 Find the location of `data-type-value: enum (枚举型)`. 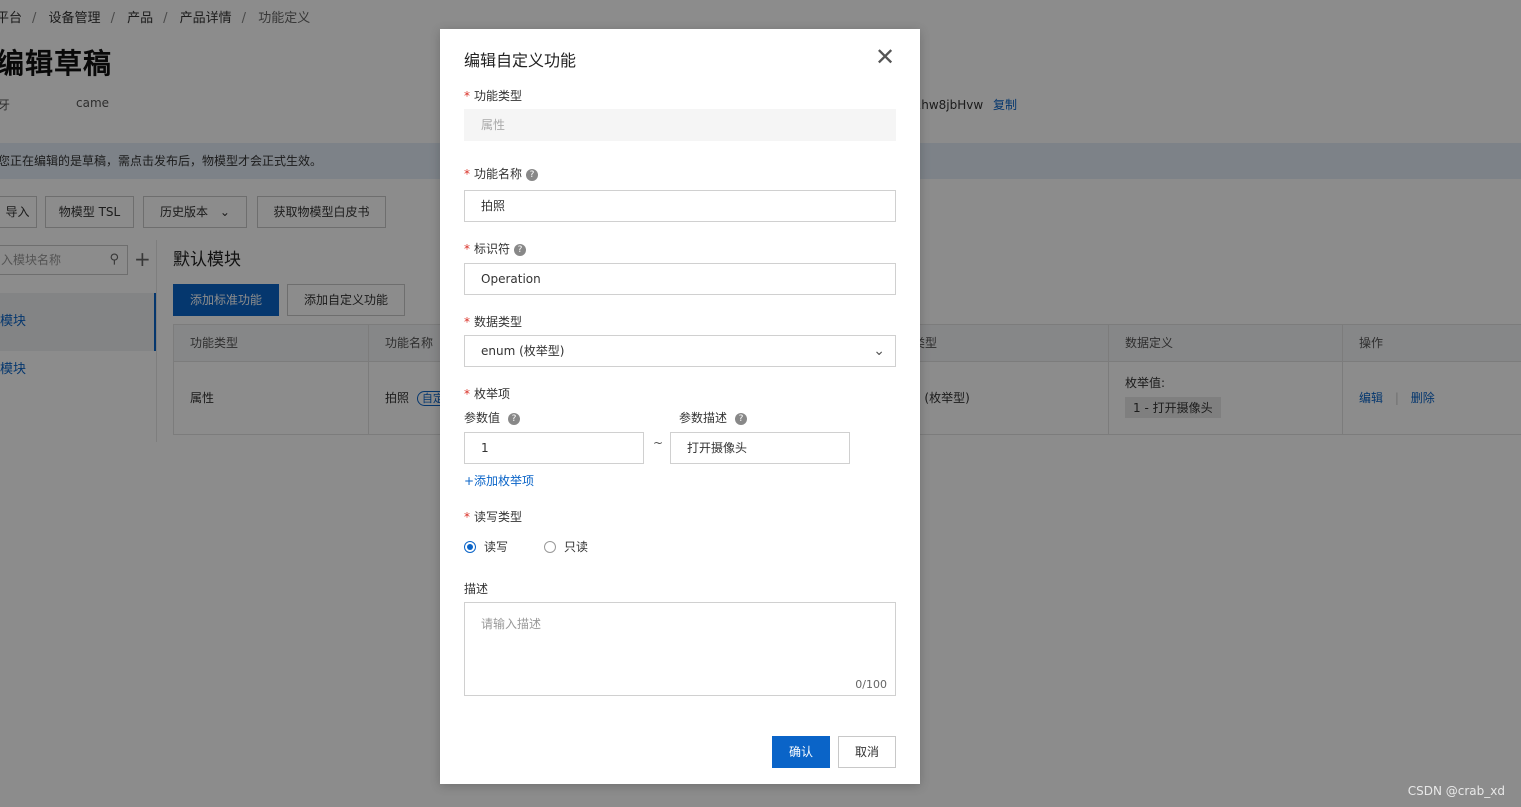

data-type-value: enum (枚举型) is located at coordinates (523, 351).